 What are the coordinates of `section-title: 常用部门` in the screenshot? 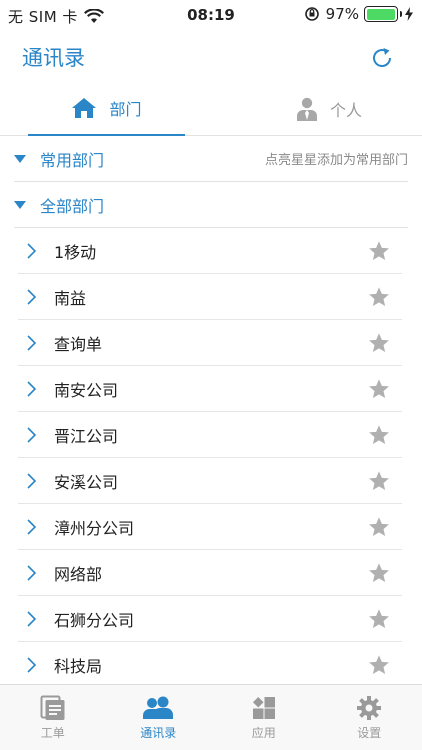 It's located at (72, 160).